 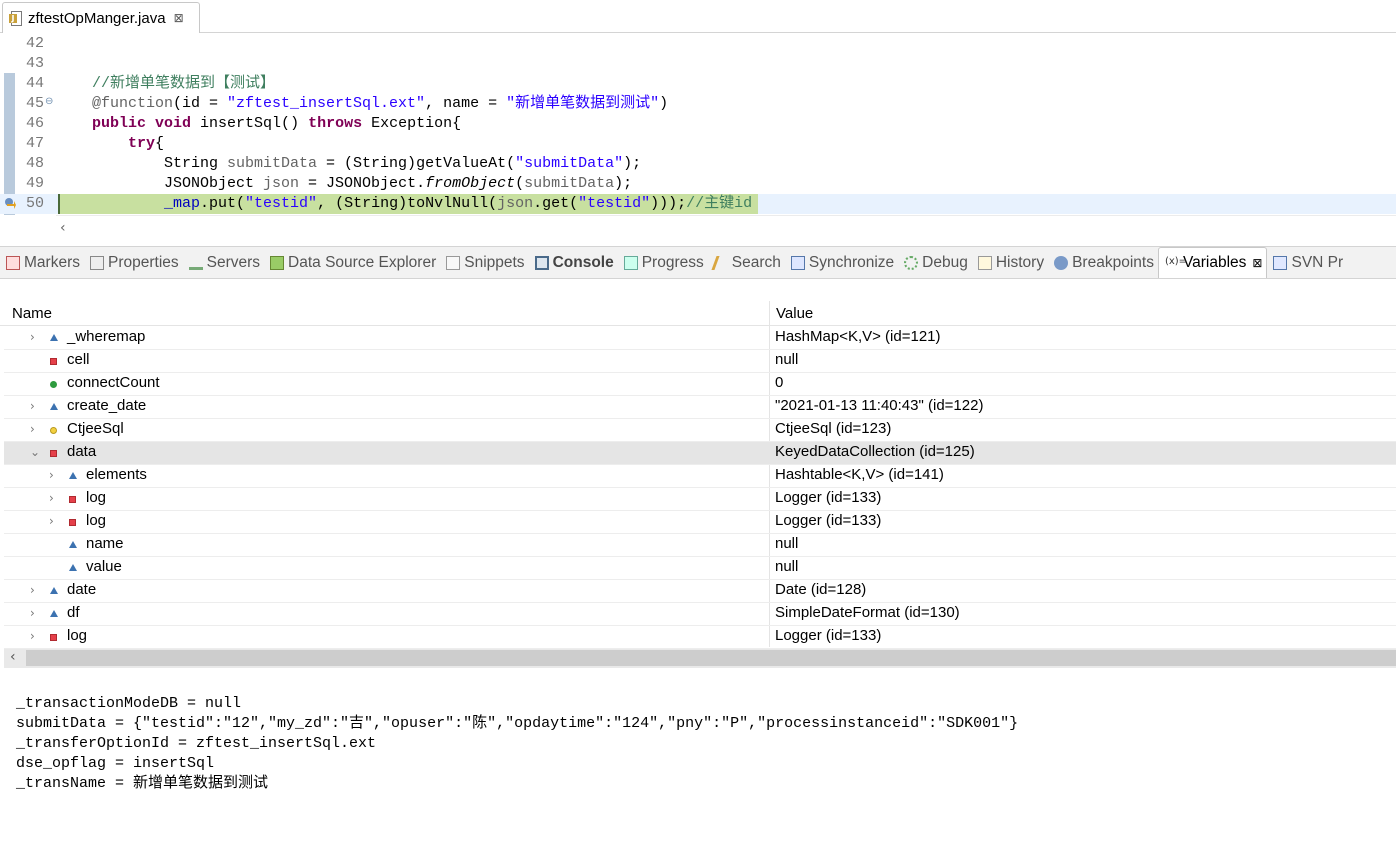 What do you see at coordinates (794, 313) in the screenshot?
I see `column-header-value: Value` at bounding box center [794, 313].